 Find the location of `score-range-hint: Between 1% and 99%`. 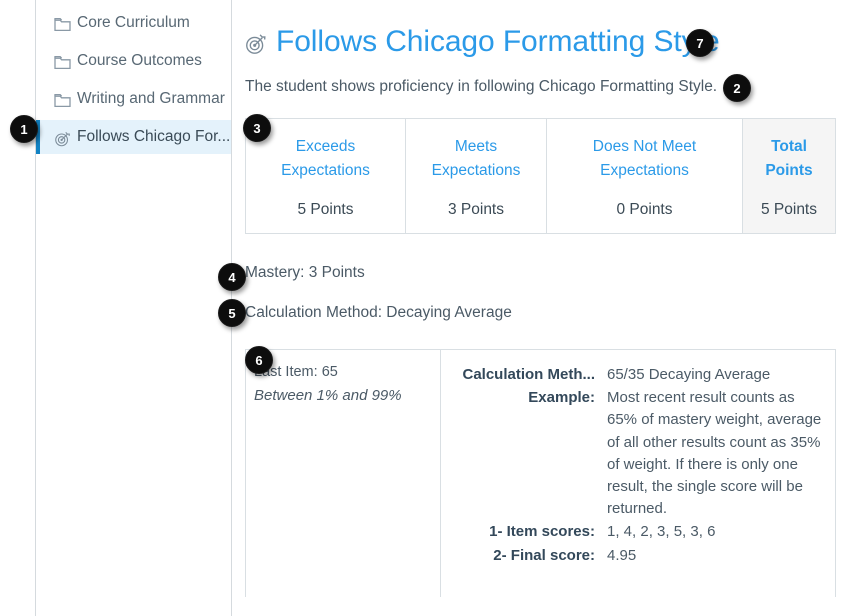

score-range-hint: Between 1% and 99% is located at coordinates (328, 396).